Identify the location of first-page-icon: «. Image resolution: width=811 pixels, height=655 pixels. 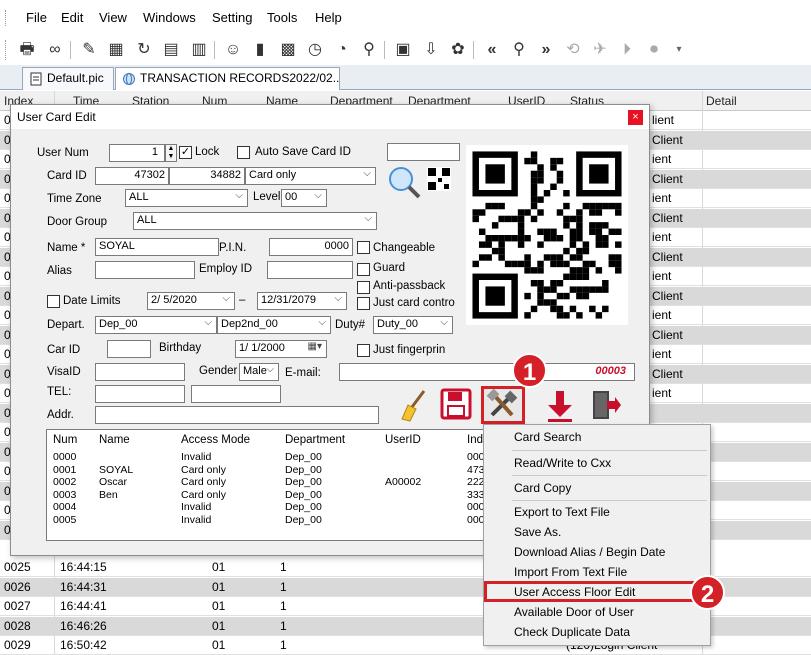
(492, 50).